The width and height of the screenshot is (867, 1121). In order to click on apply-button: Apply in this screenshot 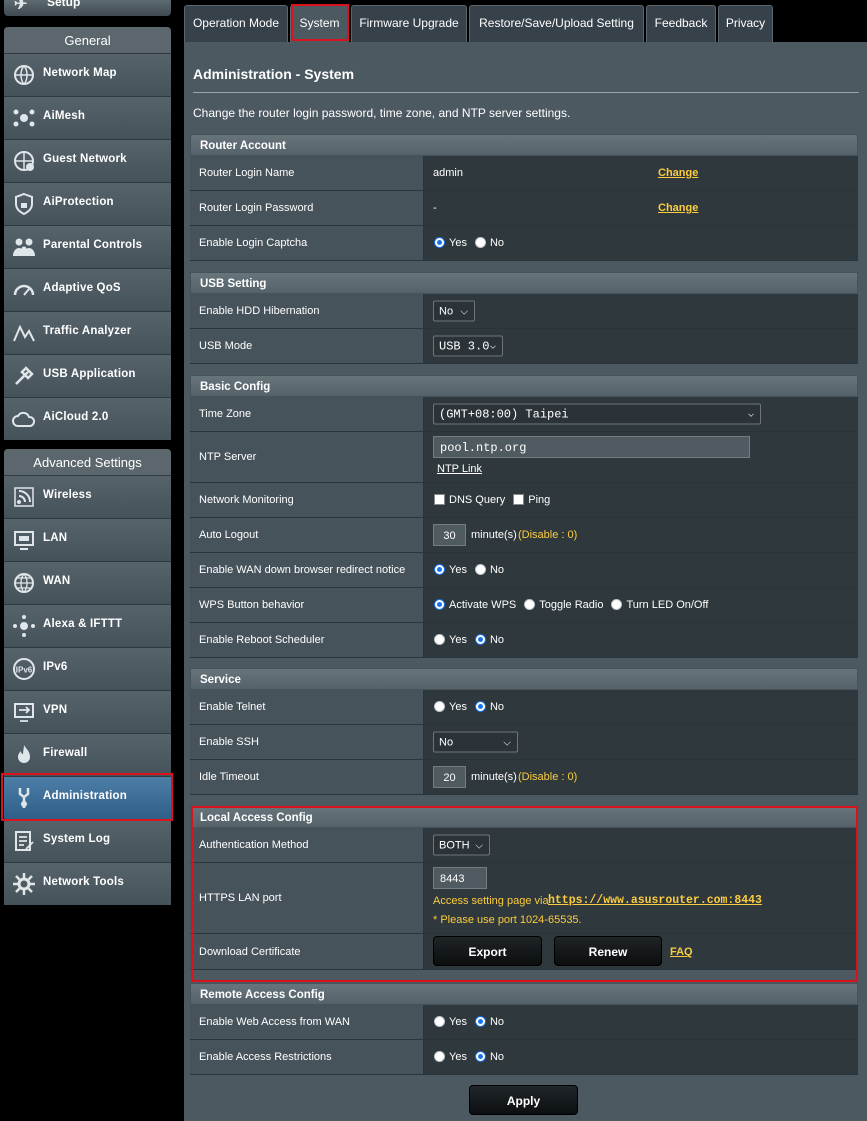, I will do `click(523, 1100)`.